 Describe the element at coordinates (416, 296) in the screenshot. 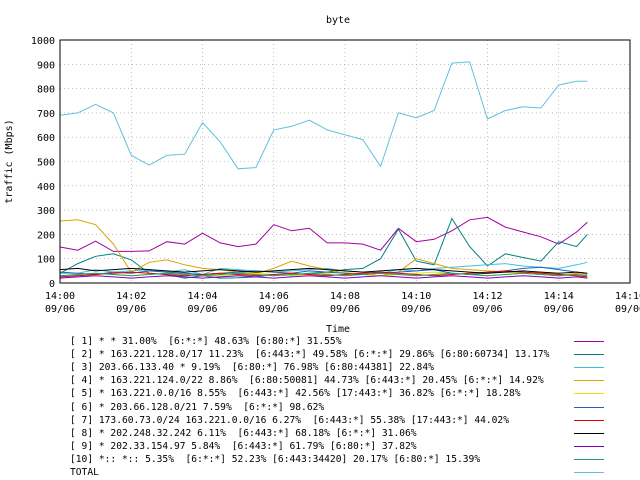

I see `x-tick-label: 14:10` at that location.